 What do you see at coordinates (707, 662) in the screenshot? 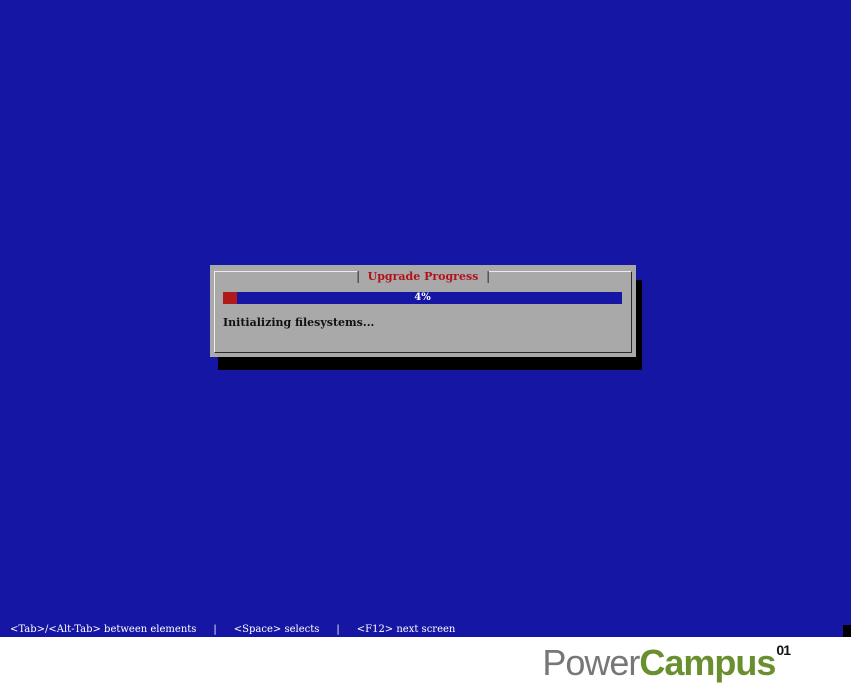
I see `watermark-campus-text: Campus` at bounding box center [707, 662].